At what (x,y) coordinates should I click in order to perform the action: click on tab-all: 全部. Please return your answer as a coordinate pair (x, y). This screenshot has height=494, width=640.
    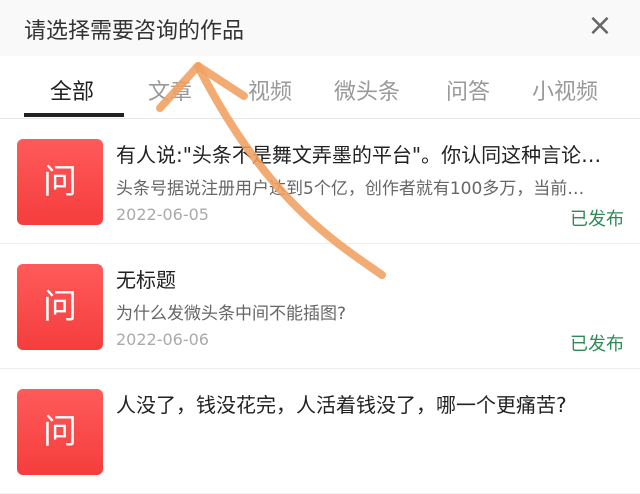
    Looking at the image, I should click on (72, 90).